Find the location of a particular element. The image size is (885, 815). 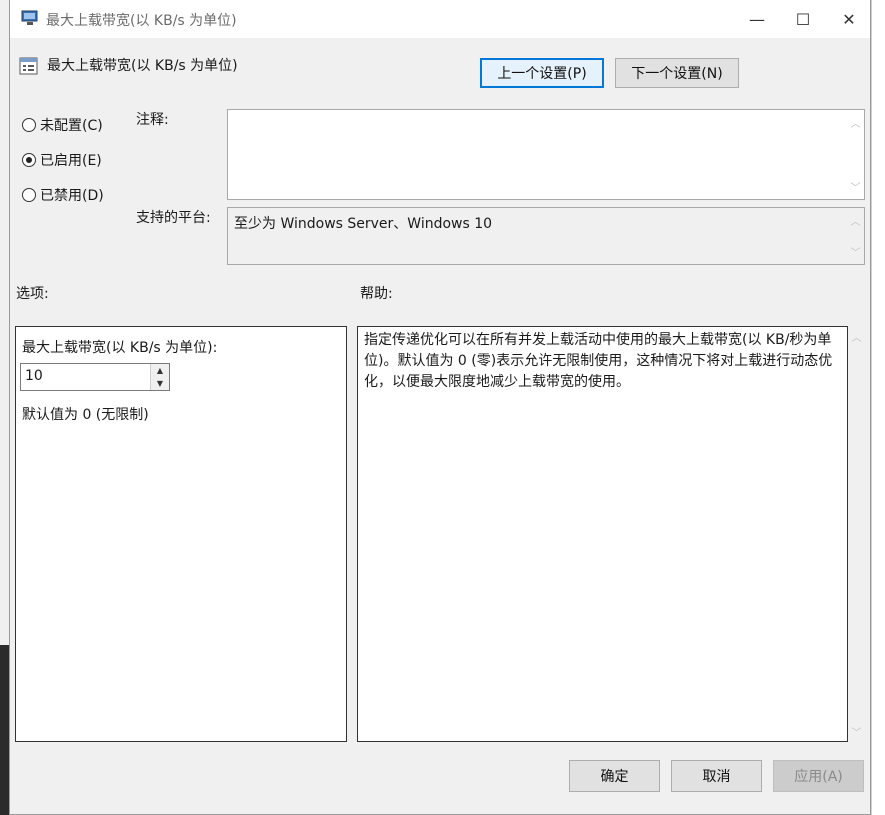

radio-disabled: 已禁用(D) is located at coordinates (63, 195).